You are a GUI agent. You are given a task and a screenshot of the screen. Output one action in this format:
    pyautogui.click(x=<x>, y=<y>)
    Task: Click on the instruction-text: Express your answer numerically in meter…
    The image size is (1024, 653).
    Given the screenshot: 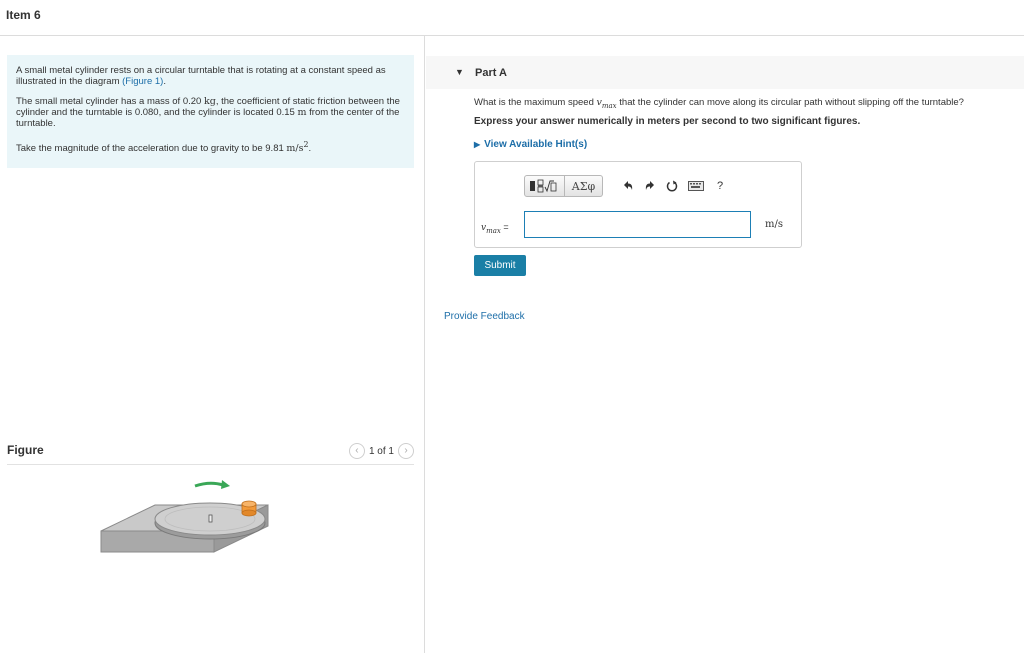 What is the action you would take?
    pyautogui.click(x=667, y=121)
    